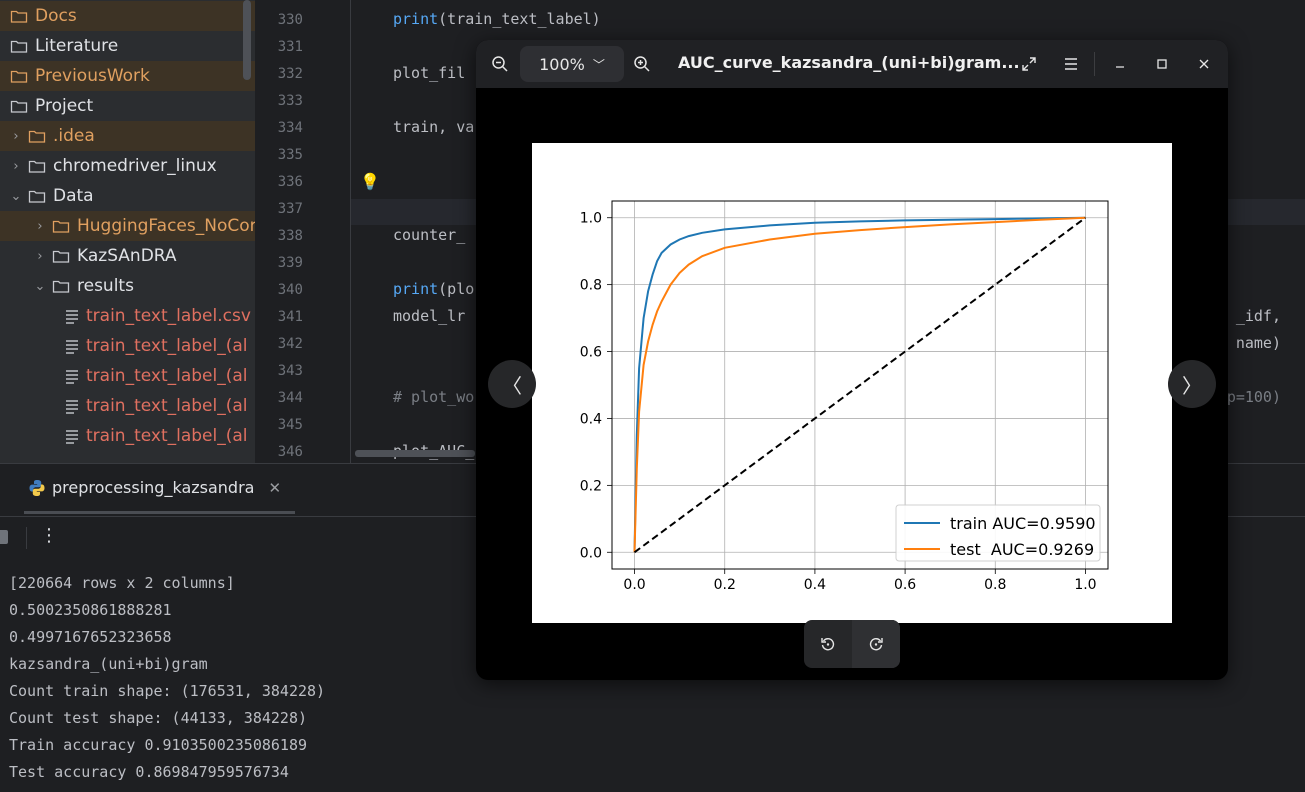  I want to click on code-line: train, va, so click(434, 127).